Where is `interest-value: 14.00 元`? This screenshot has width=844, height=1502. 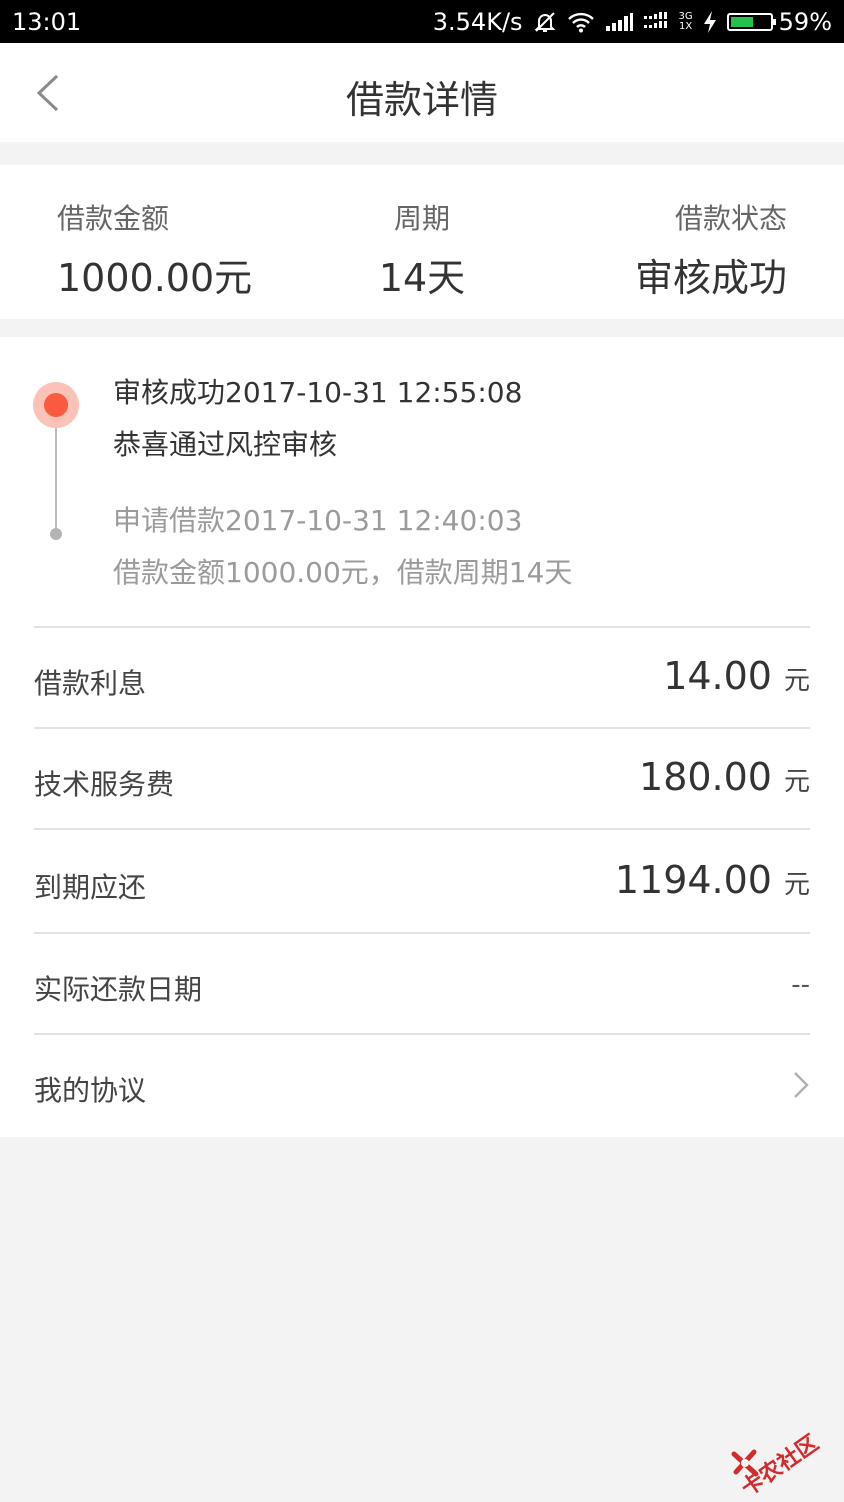
interest-value: 14.00 元 is located at coordinates (736, 676).